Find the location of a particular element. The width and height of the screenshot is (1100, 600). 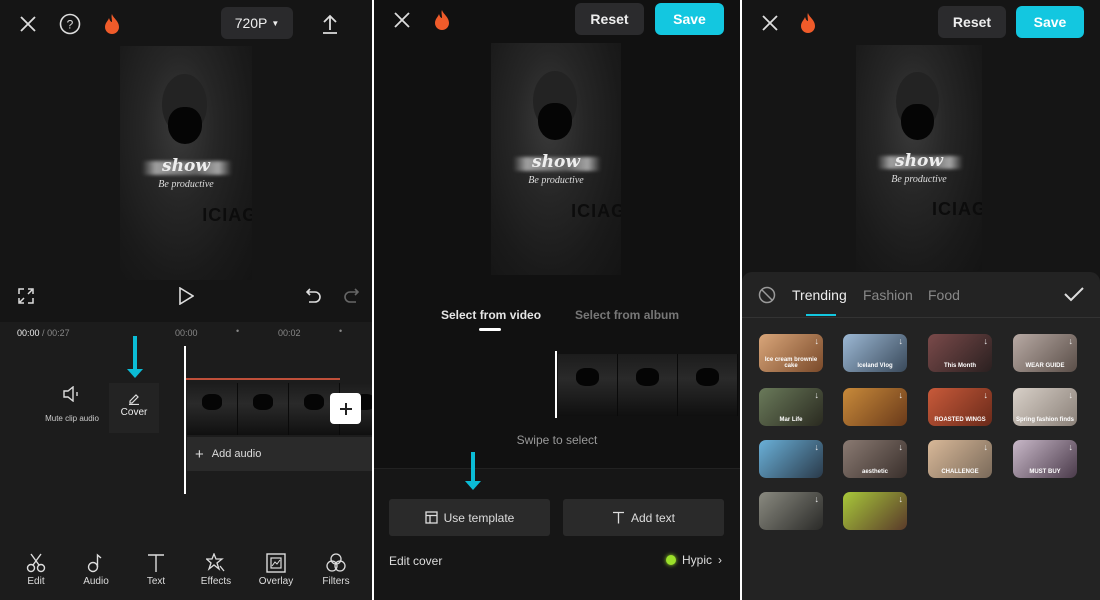

resolution-dropdown: 720P ▼ is located at coordinates (257, 23).